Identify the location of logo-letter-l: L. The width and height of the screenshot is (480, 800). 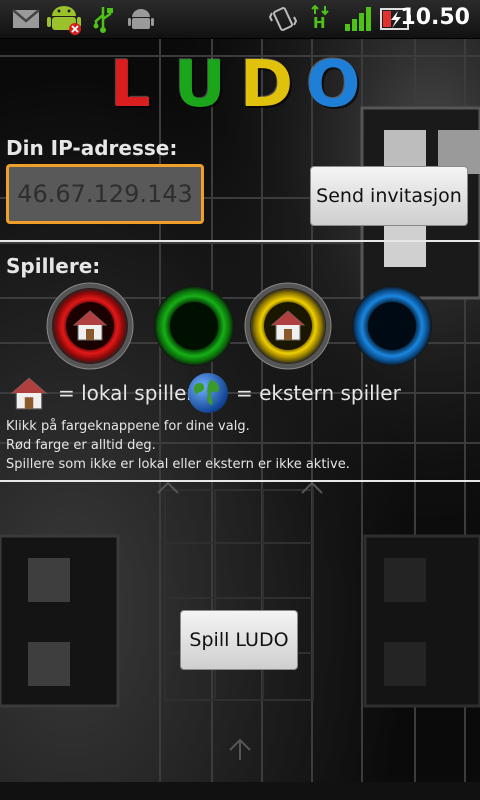
(130, 85).